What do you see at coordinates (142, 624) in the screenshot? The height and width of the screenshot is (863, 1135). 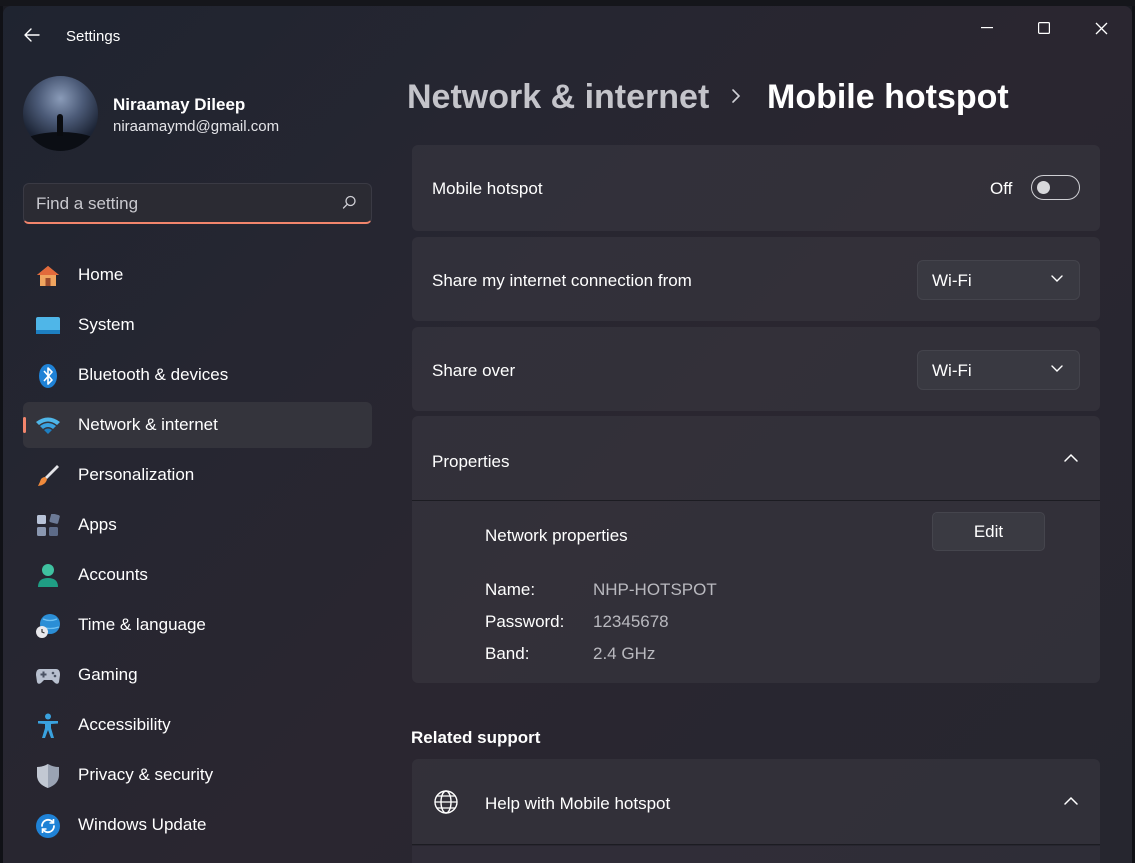 I see `sidebar-item-label: Time & language` at bounding box center [142, 624].